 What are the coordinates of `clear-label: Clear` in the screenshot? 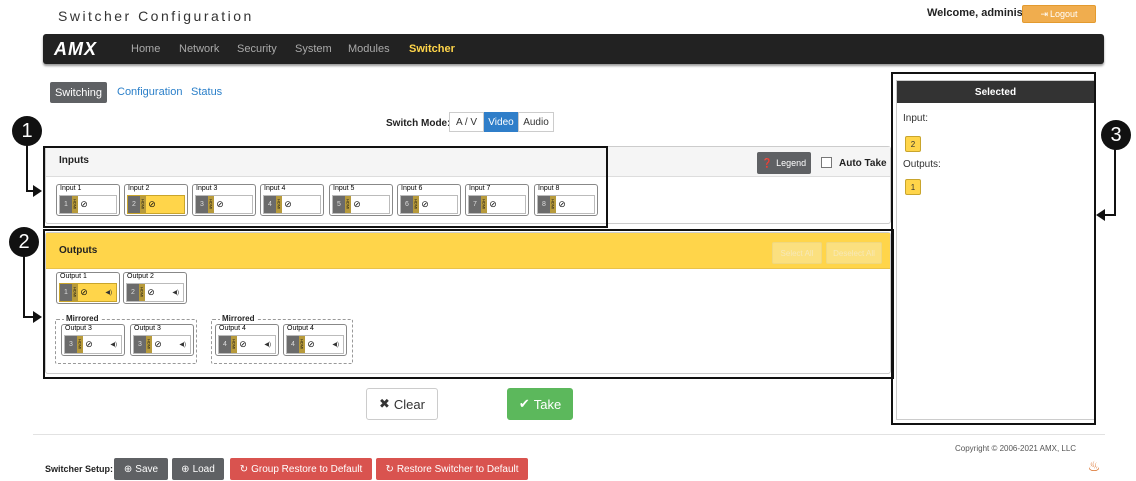 It's located at (409, 404).